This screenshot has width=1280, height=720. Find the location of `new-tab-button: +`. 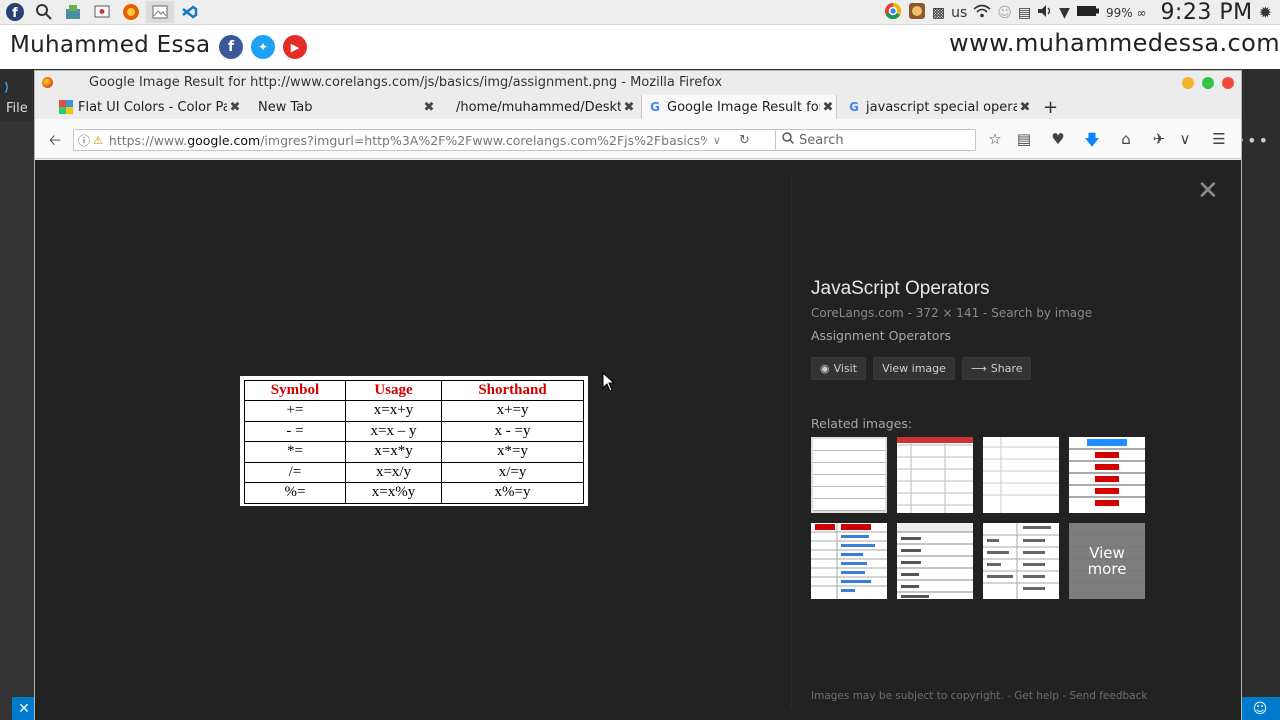

new-tab-button: + is located at coordinates (1050, 107).